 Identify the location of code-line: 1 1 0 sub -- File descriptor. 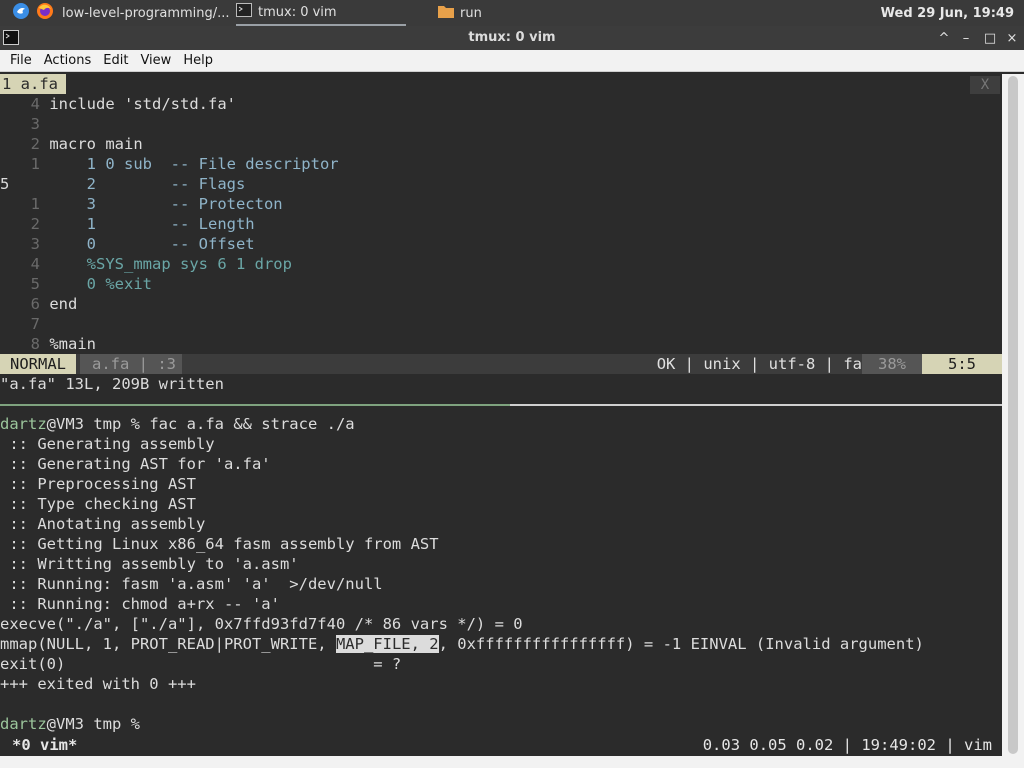
(169, 164).